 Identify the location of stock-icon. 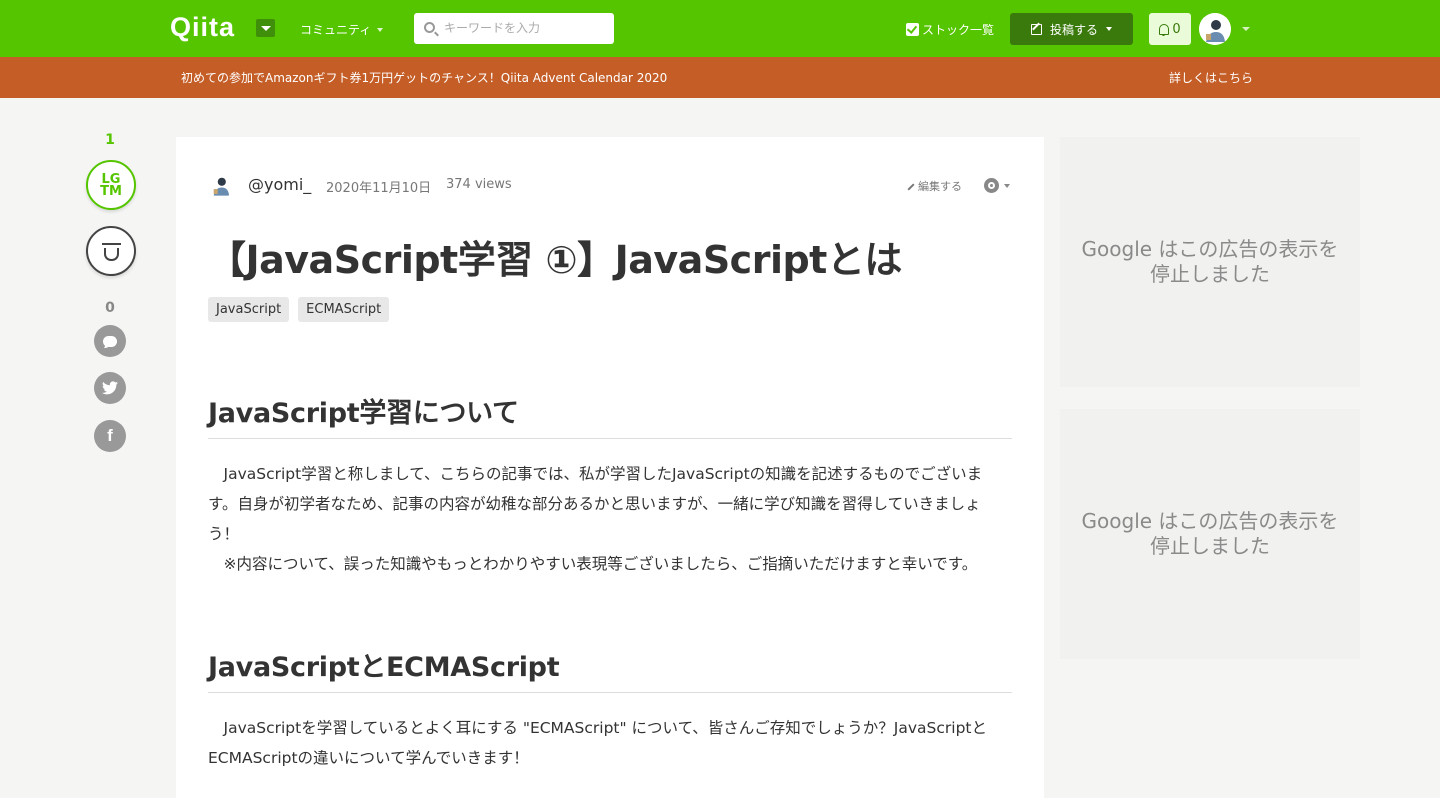
(111, 254).